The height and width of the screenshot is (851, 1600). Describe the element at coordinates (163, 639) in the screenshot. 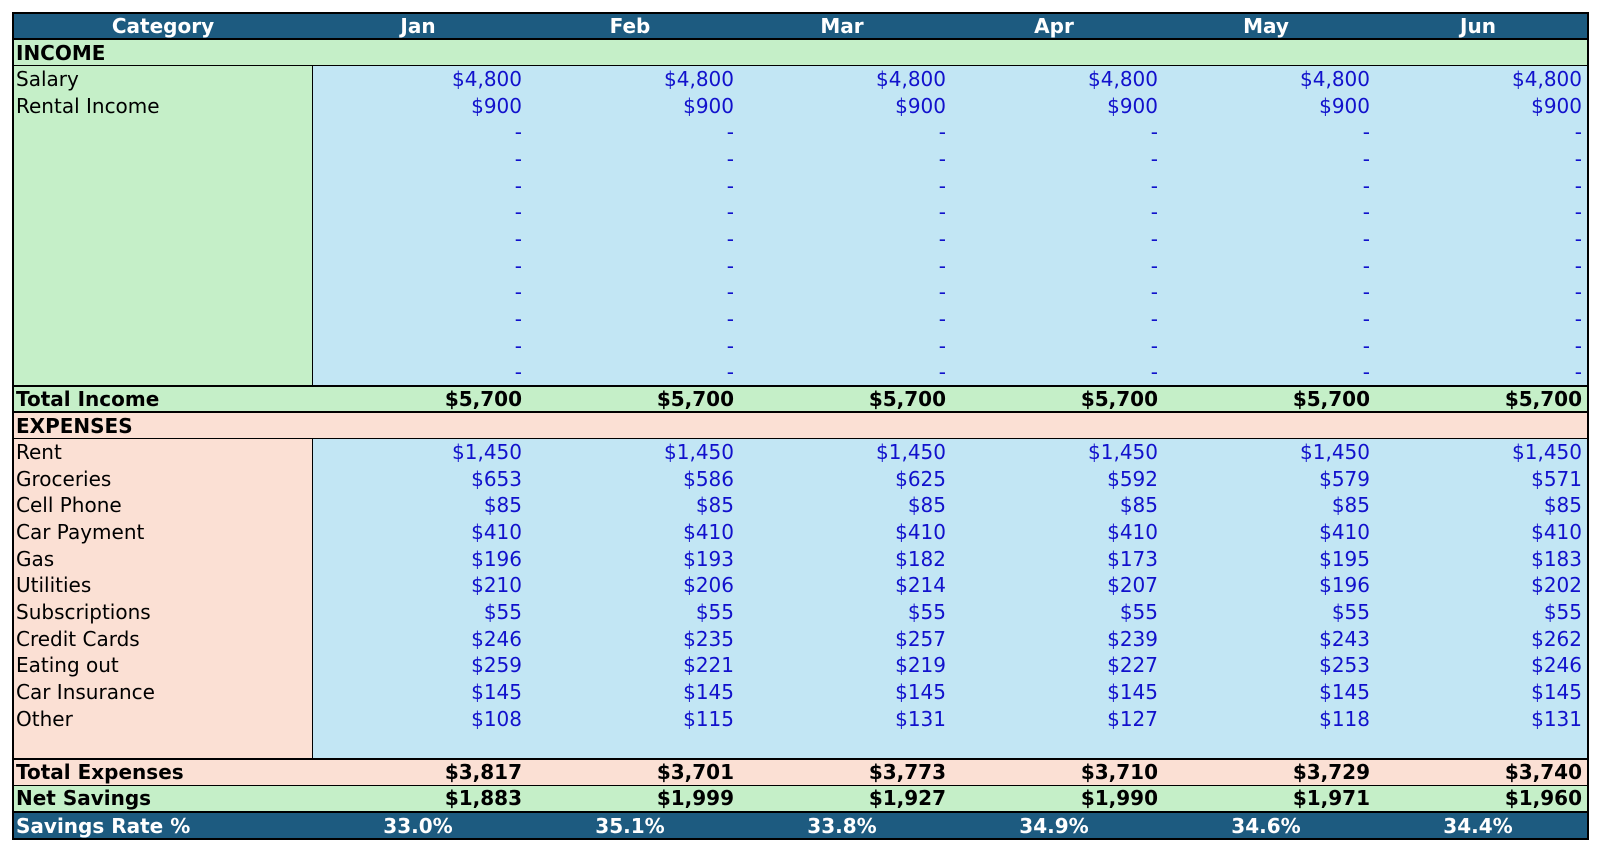

I see `expense-category-cell: Credit Cards` at that location.